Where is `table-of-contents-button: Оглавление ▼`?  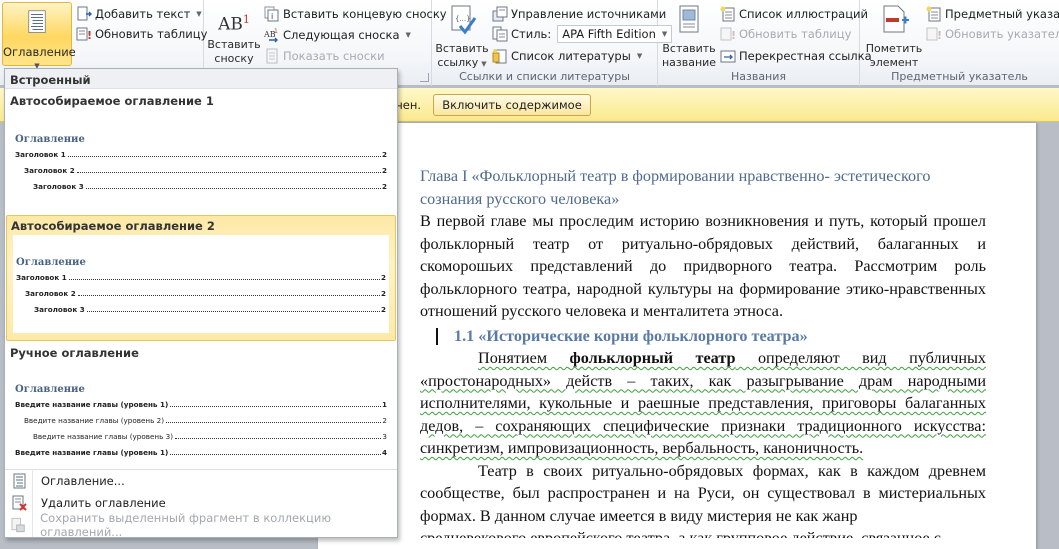 table-of-contents-button: Оглавление ▼ is located at coordinates (39, 36).